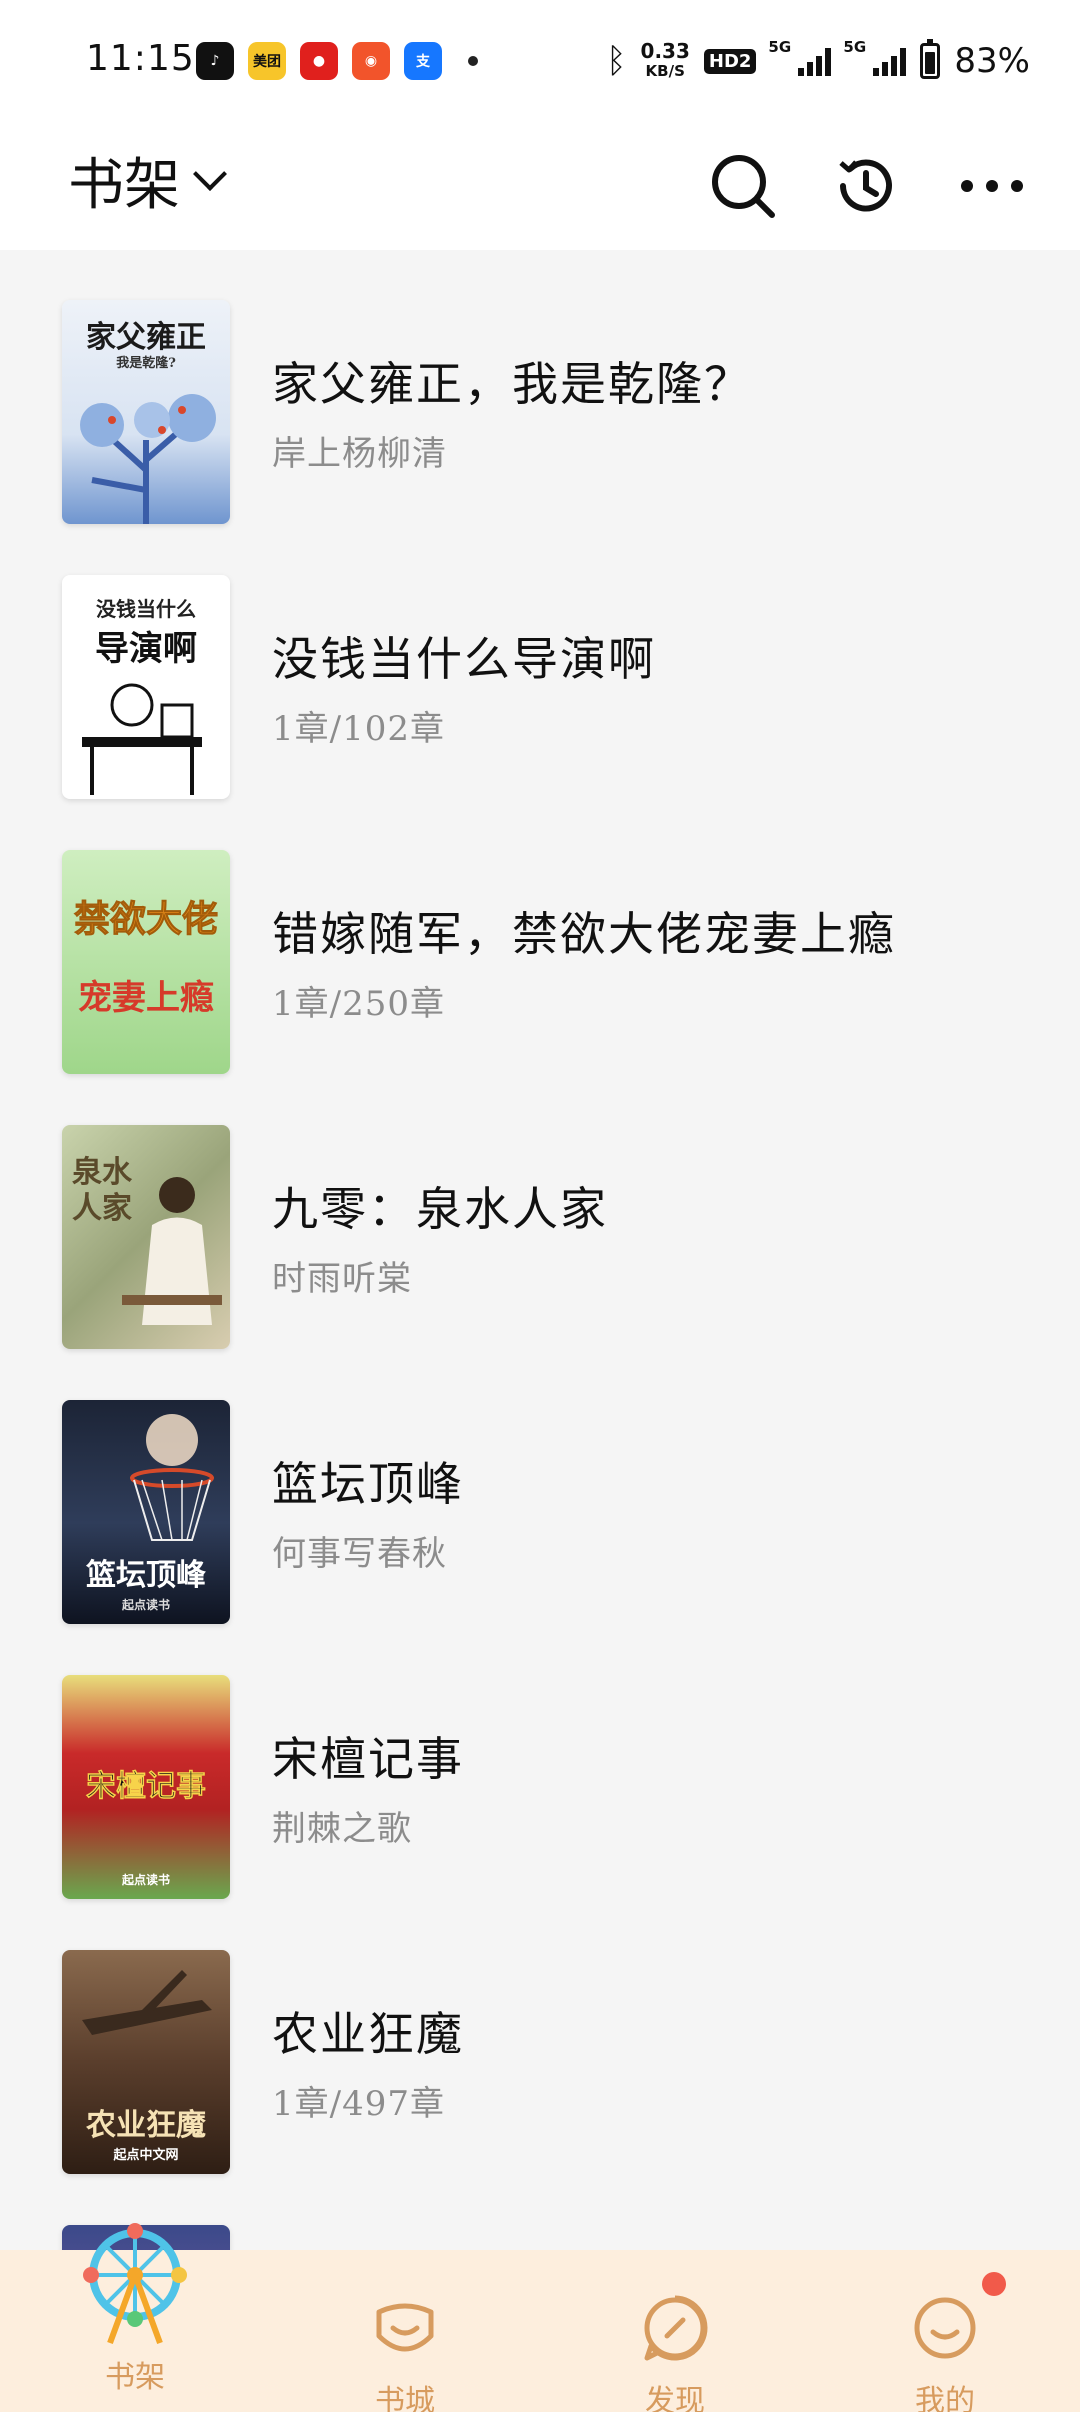 The image size is (1080, 2412). Describe the element at coordinates (405, 2398) in the screenshot. I see `tab-label: 书城` at that location.